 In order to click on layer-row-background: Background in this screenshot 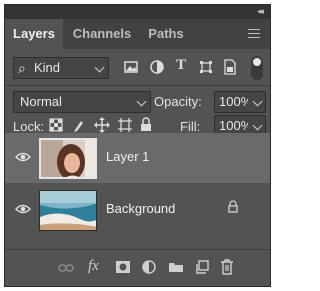, I will do `click(137, 210)`.